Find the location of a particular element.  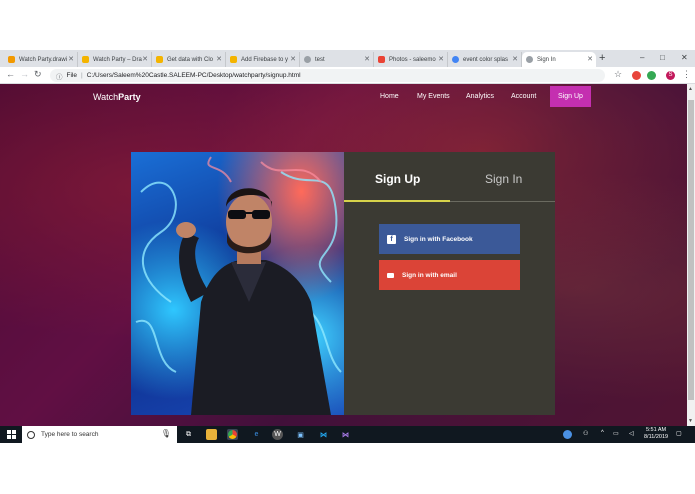

edge-icon: e is located at coordinates (256, 434).